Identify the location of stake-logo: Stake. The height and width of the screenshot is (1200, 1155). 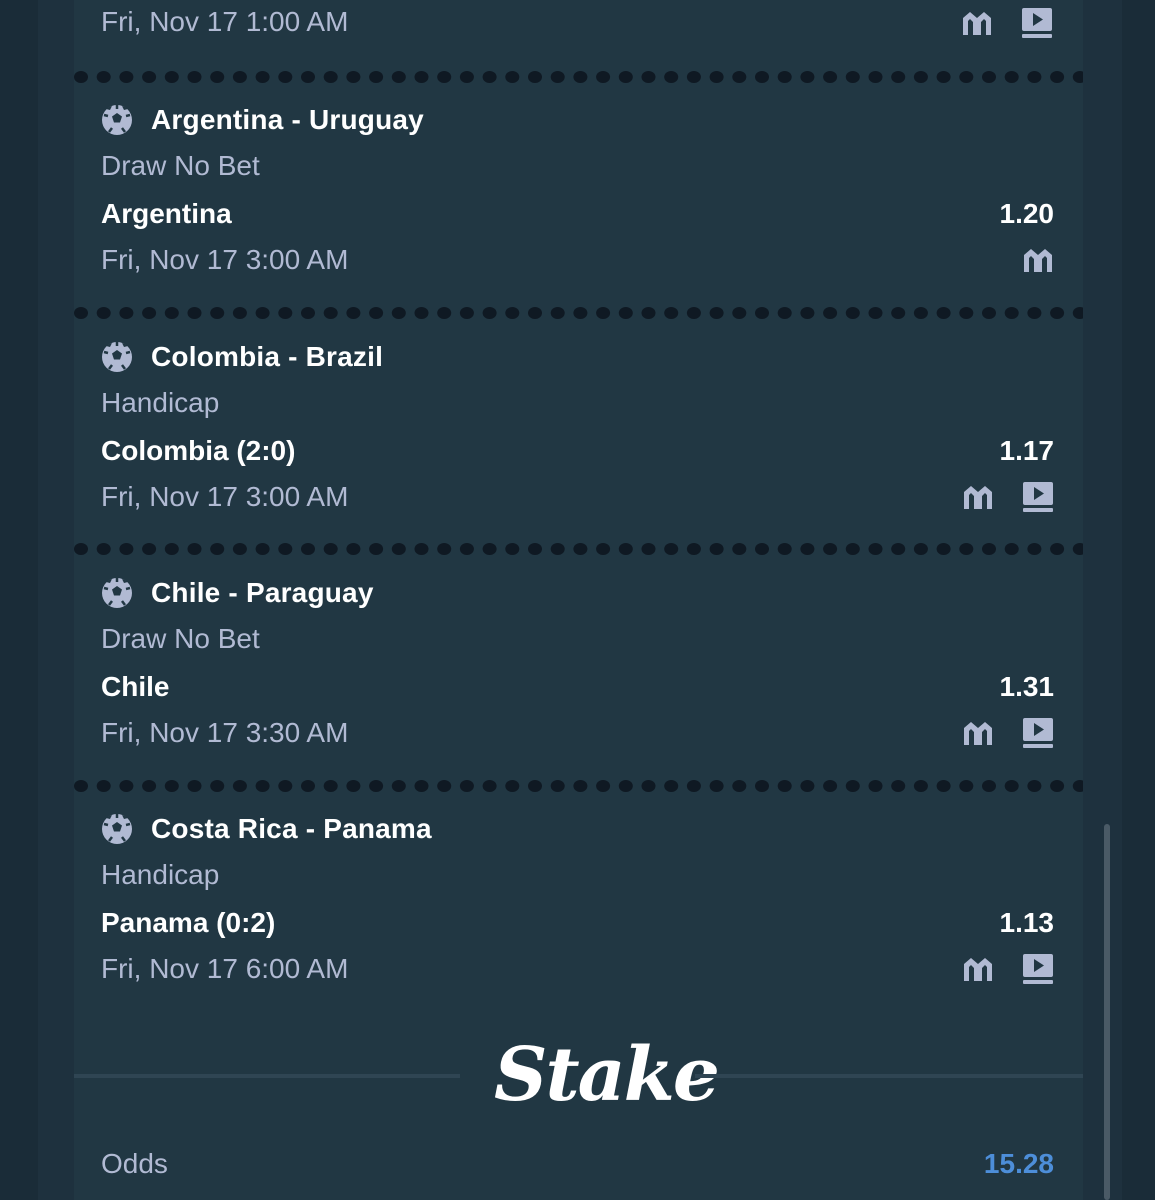
(607, 1075).